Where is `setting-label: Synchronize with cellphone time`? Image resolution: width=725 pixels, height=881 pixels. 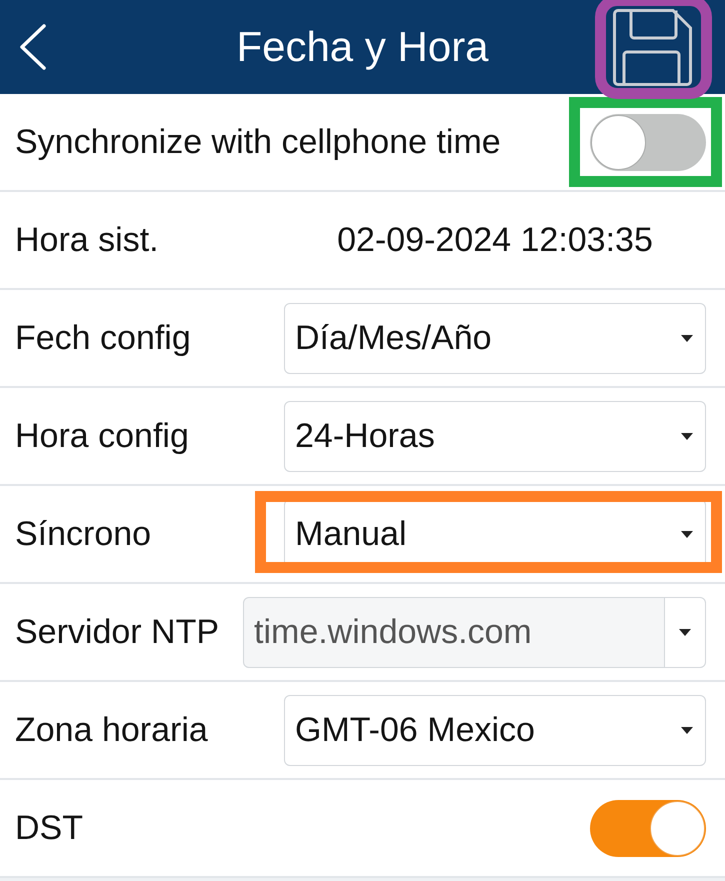 setting-label: Synchronize with cellphone time is located at coordinates (258, 142).